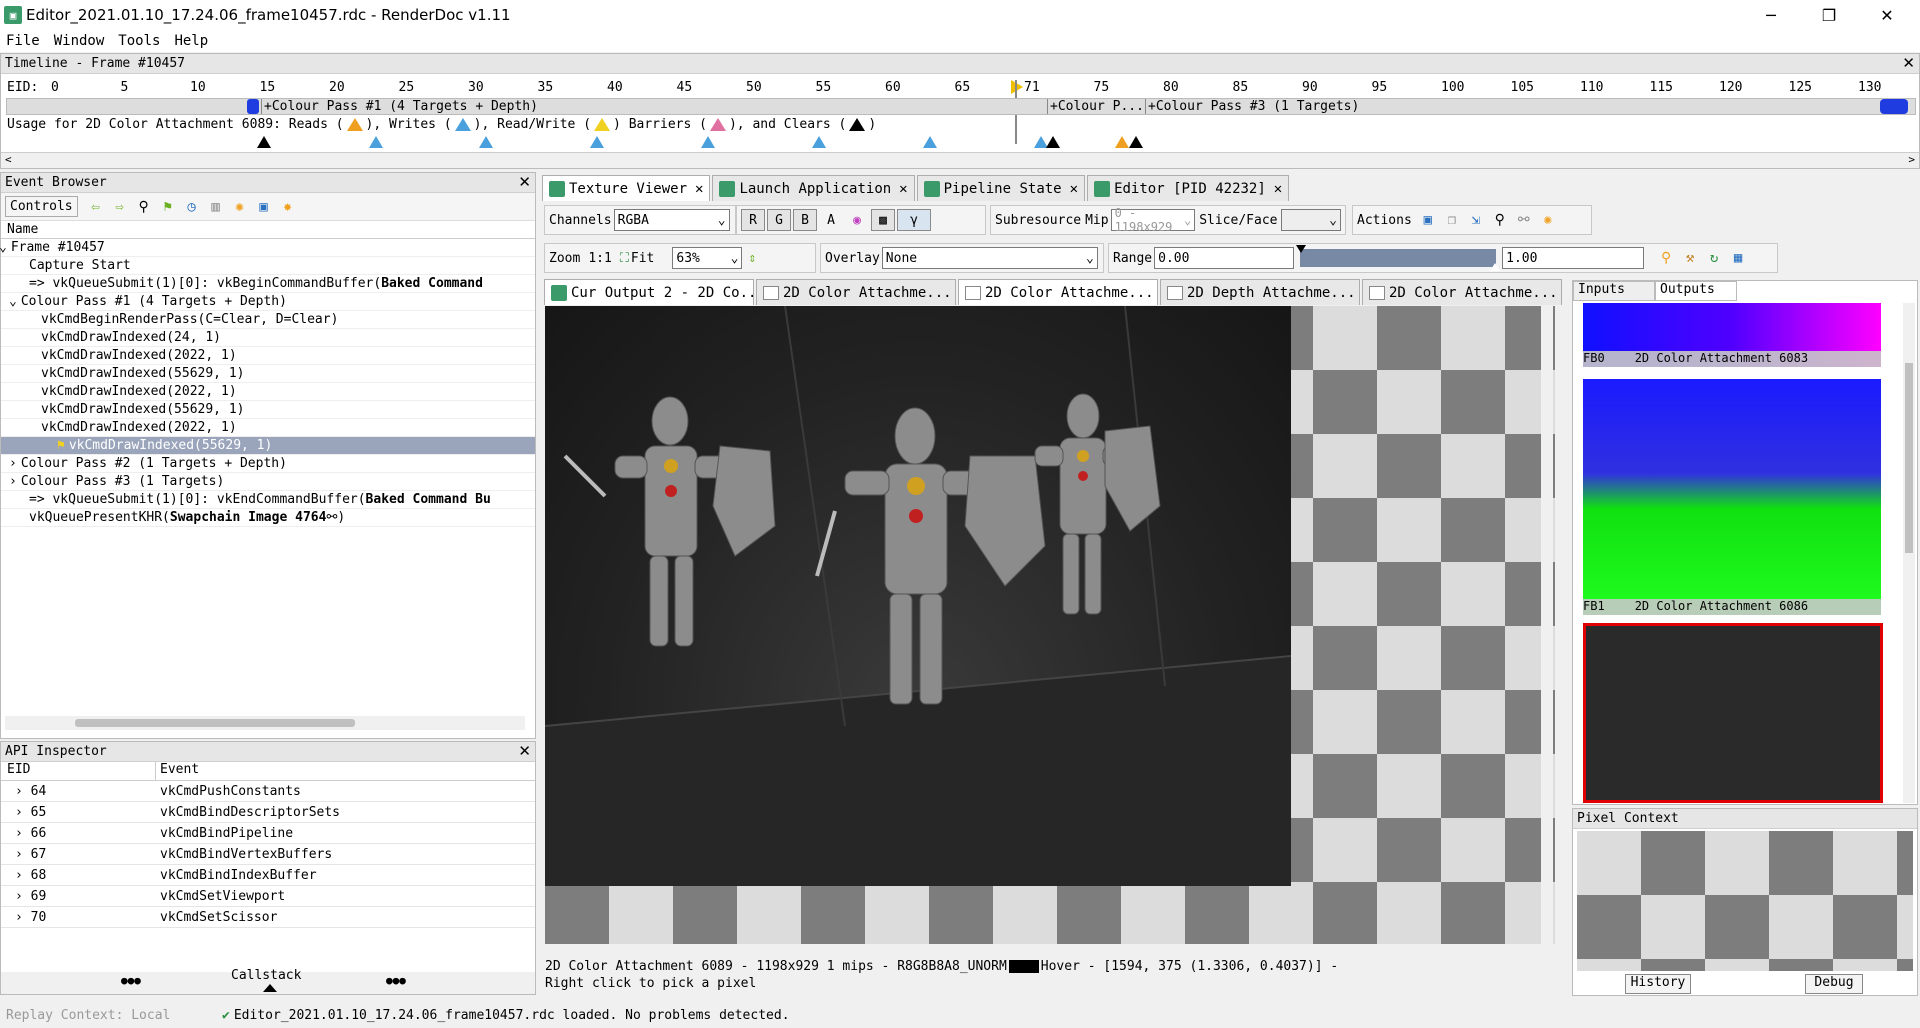 The width and height of the screenshot is (1920, 1028). Describe the element at coordinates (1188, 188) in the screenshot. I see `tab-editor: Editor [PID 42232] ✕` at that location.